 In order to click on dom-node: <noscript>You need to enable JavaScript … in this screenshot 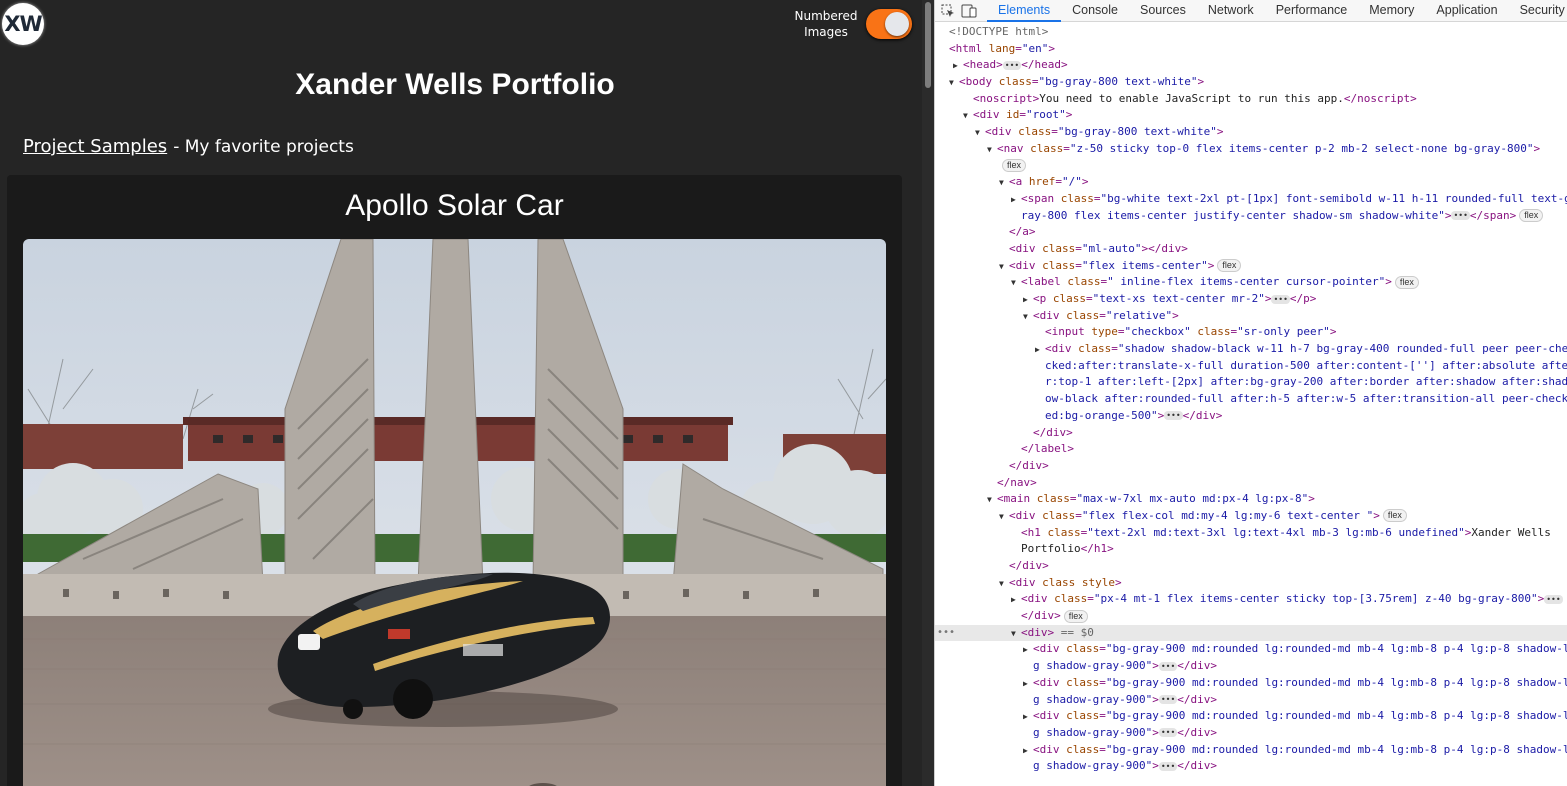, I will do `click(1251, 99)`.